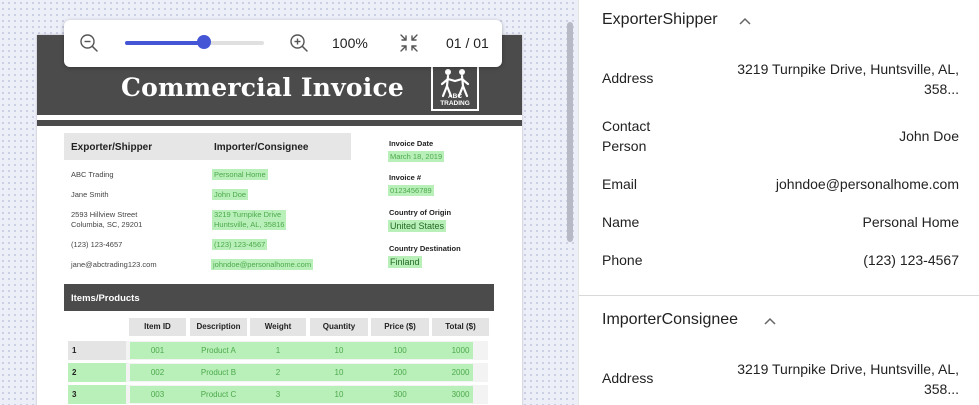 This screenshot has height=405, width=979. I want to click on importer-address-line2: Huntsville, AL, 35816, so click(249, 224).